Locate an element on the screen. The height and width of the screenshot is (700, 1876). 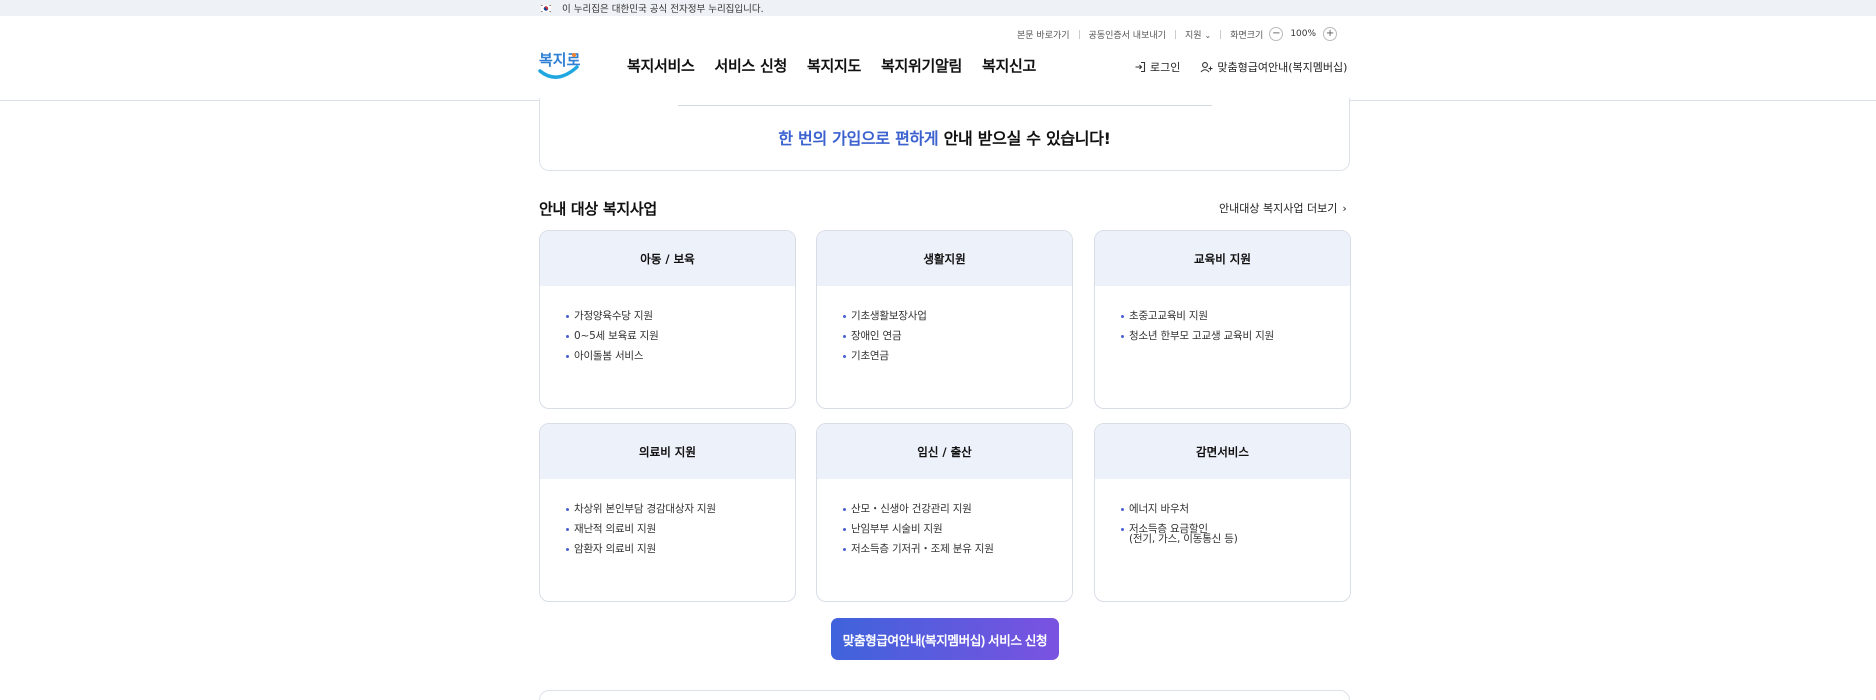
gov-banner: 이 누리집은 대한민국 공식 전자정부 누리집입니다. is located at coordinates (938, 8).